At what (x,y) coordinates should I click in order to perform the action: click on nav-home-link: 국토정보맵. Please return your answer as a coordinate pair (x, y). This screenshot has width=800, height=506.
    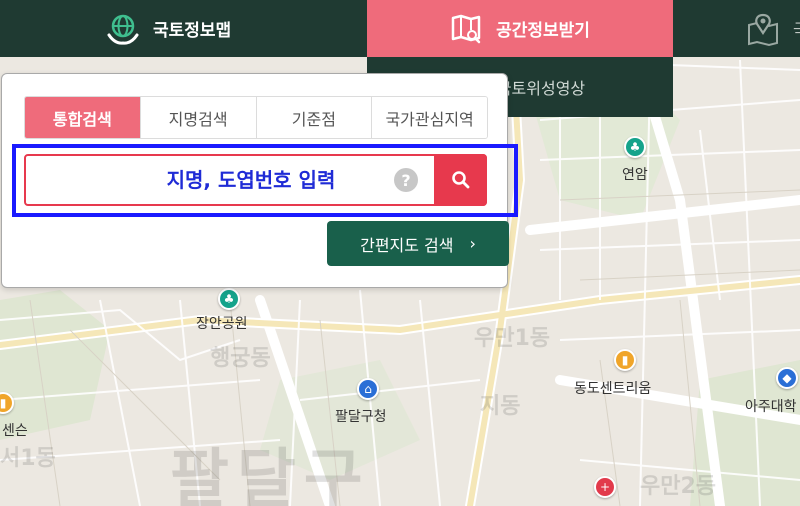
    Looking at the image, I should click on (168, 28).